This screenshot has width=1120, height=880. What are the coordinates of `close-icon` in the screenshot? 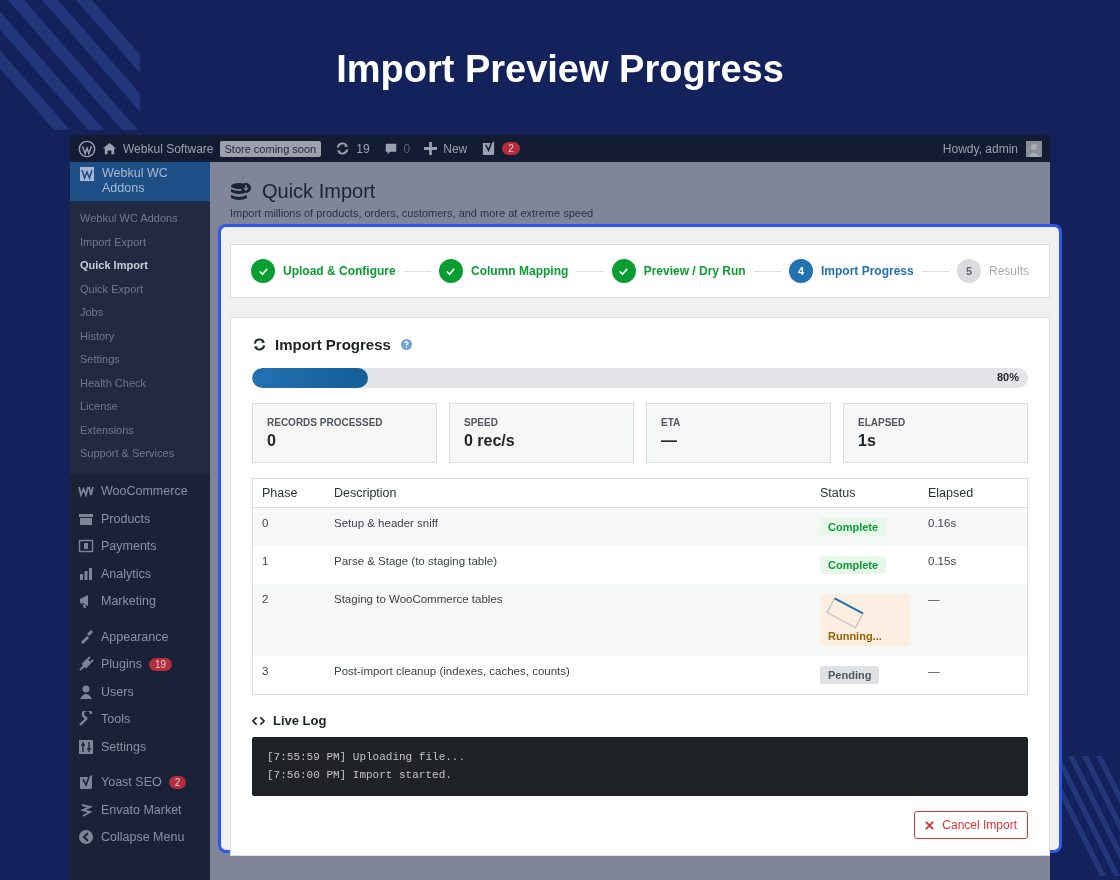 It's located at (930, 825).